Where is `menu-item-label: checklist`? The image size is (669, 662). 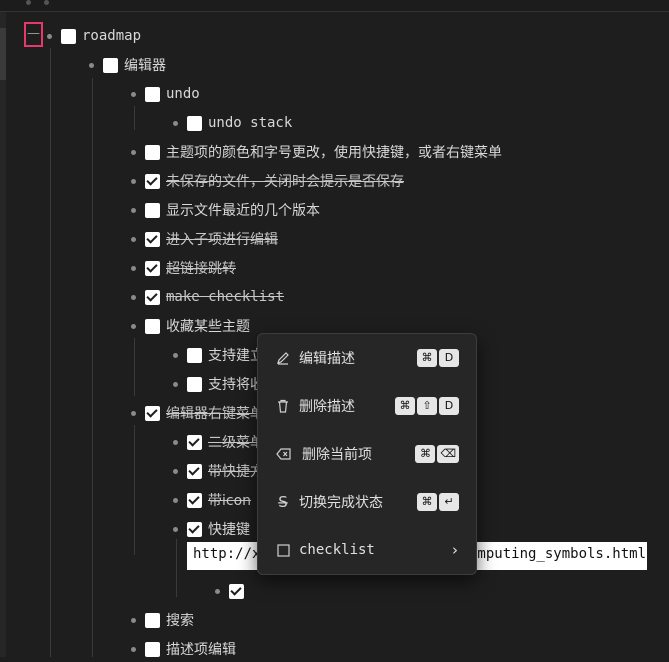 menu-item-label: checklist is located at coordinates (337, 550).